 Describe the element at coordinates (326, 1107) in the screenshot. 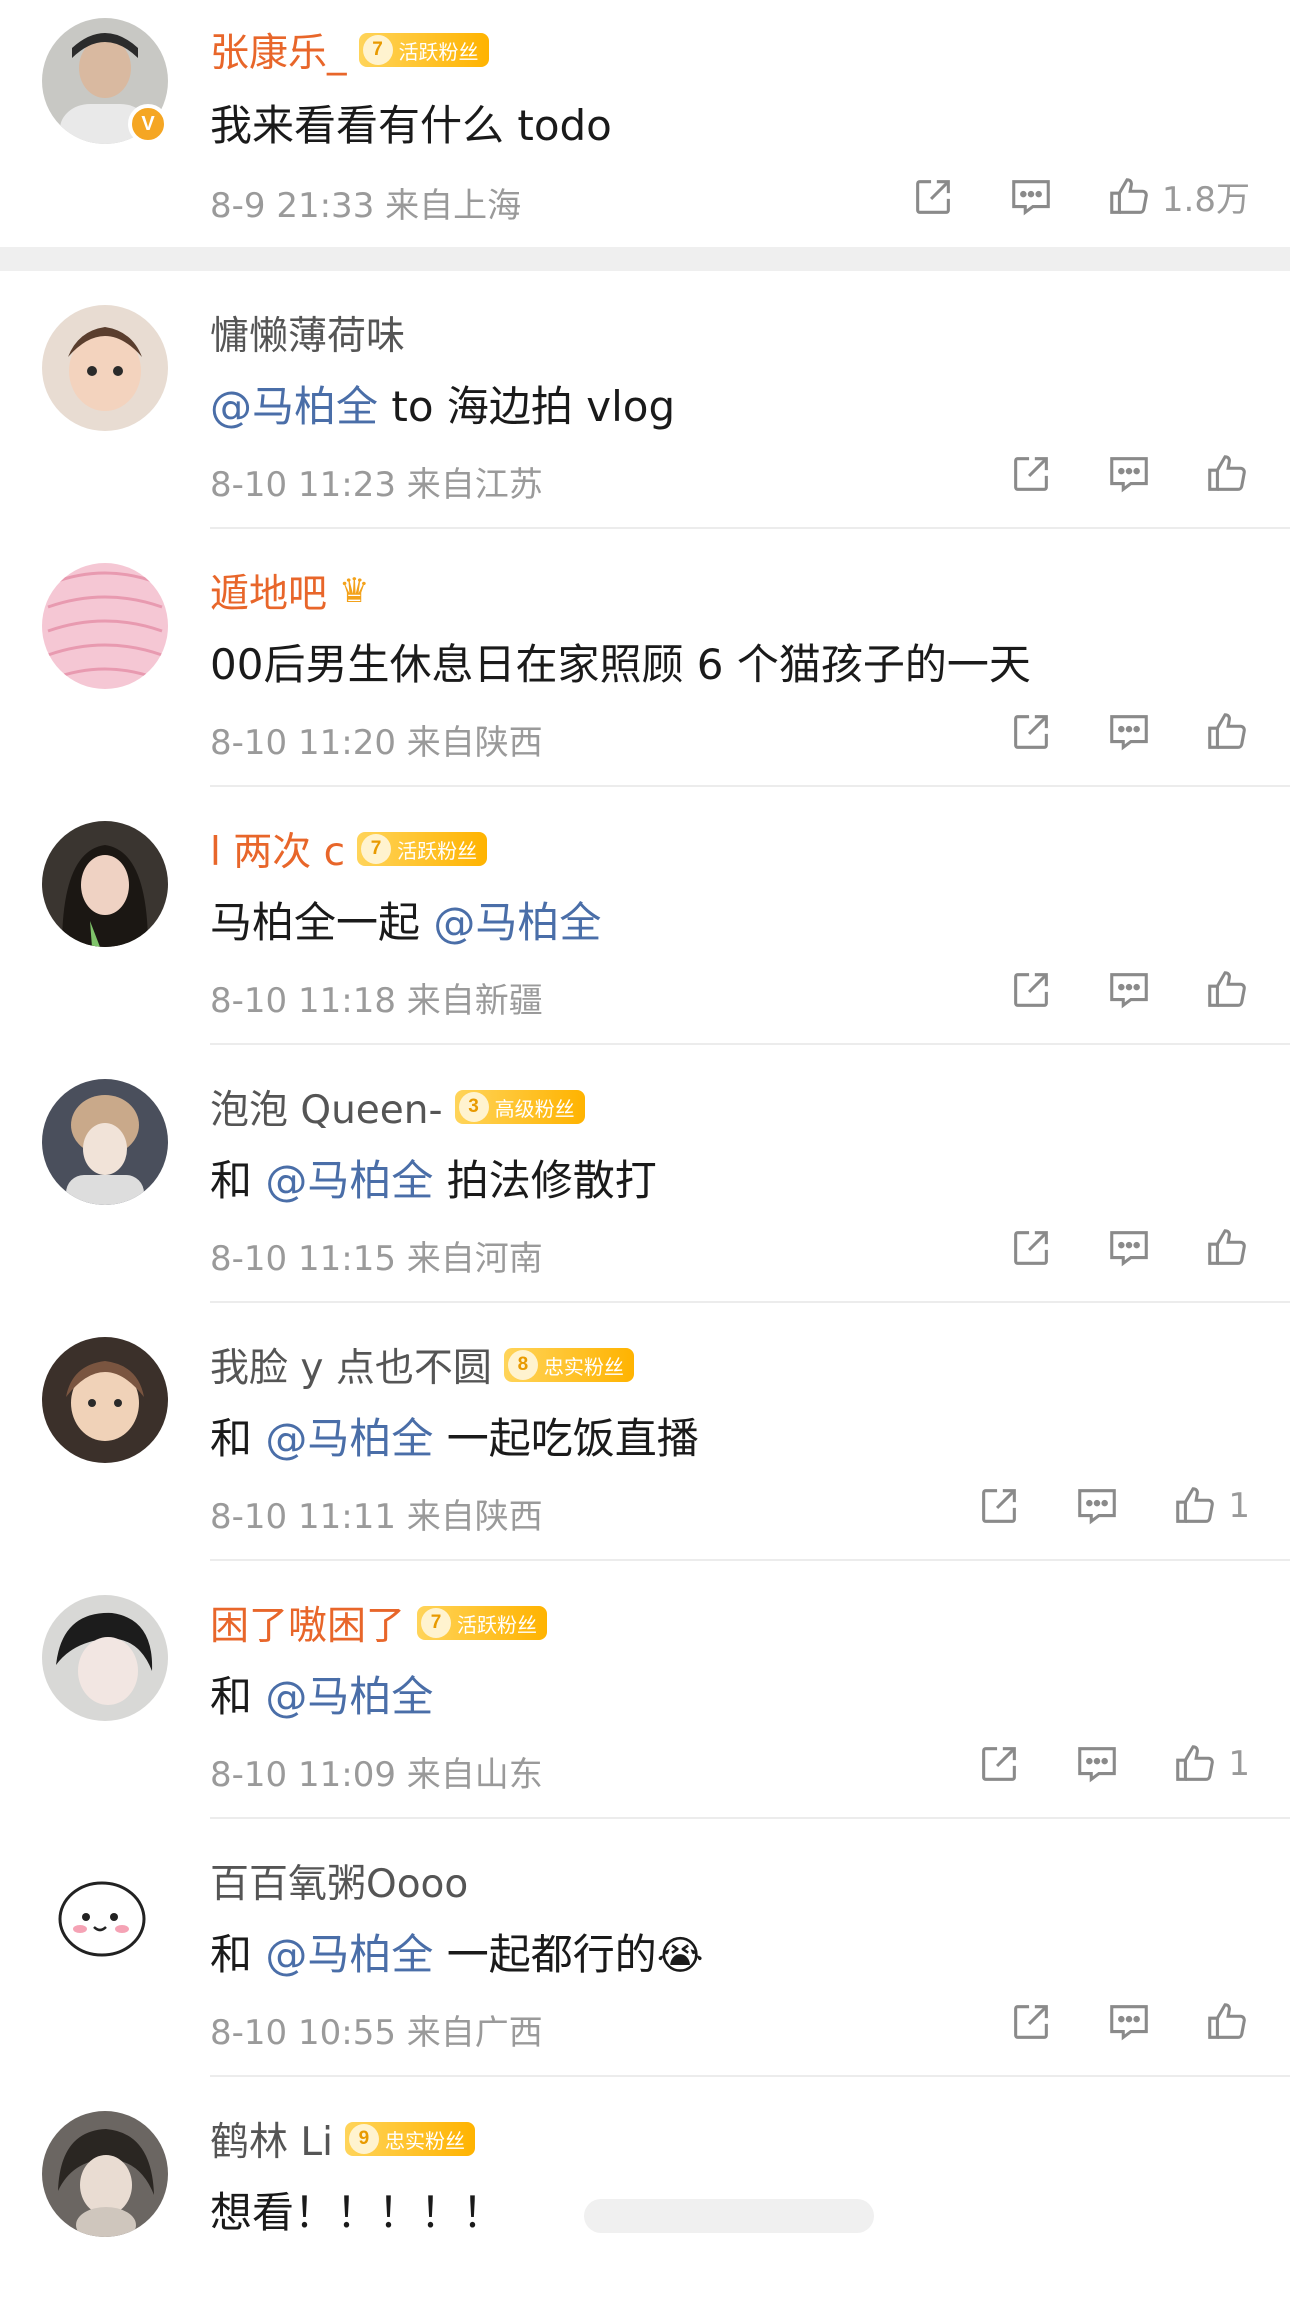

I see `username: 泡泡 Queen-` at that location.